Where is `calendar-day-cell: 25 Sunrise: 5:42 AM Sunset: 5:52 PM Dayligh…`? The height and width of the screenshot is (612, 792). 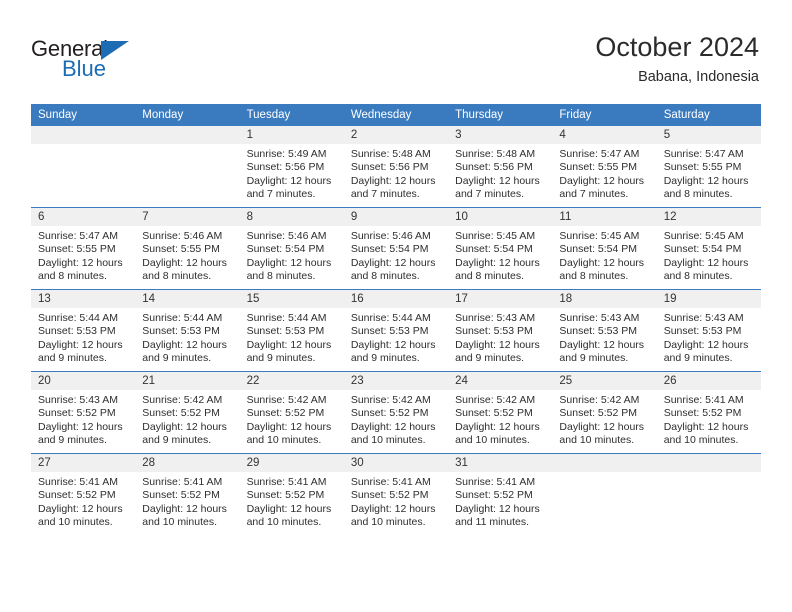
calendar-day-cell: 25 Sunrise: 5:42 AM Sunset: 5:52 PM Dayligh… is located at coordinates (604, 412).